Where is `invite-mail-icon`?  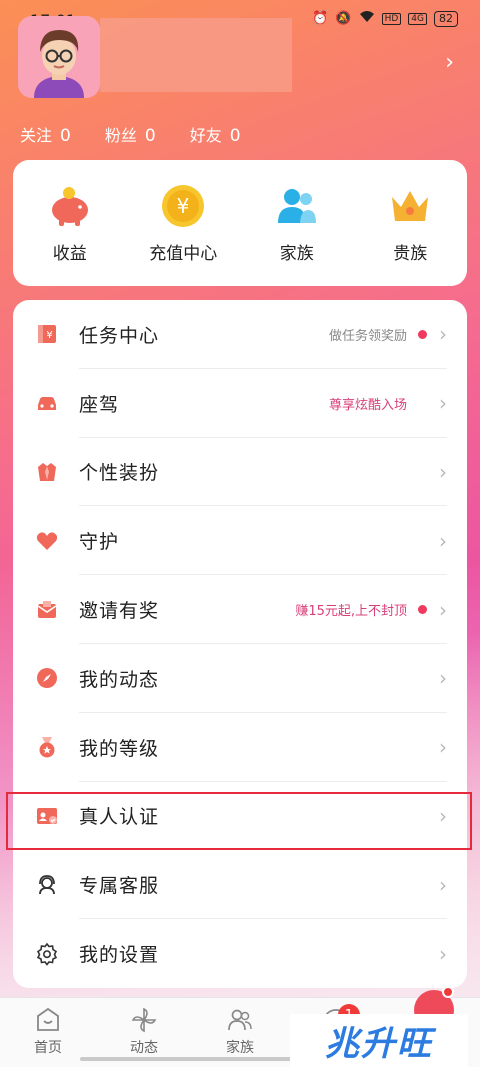 invite-mail-icon is located at coordinates (47, 610).